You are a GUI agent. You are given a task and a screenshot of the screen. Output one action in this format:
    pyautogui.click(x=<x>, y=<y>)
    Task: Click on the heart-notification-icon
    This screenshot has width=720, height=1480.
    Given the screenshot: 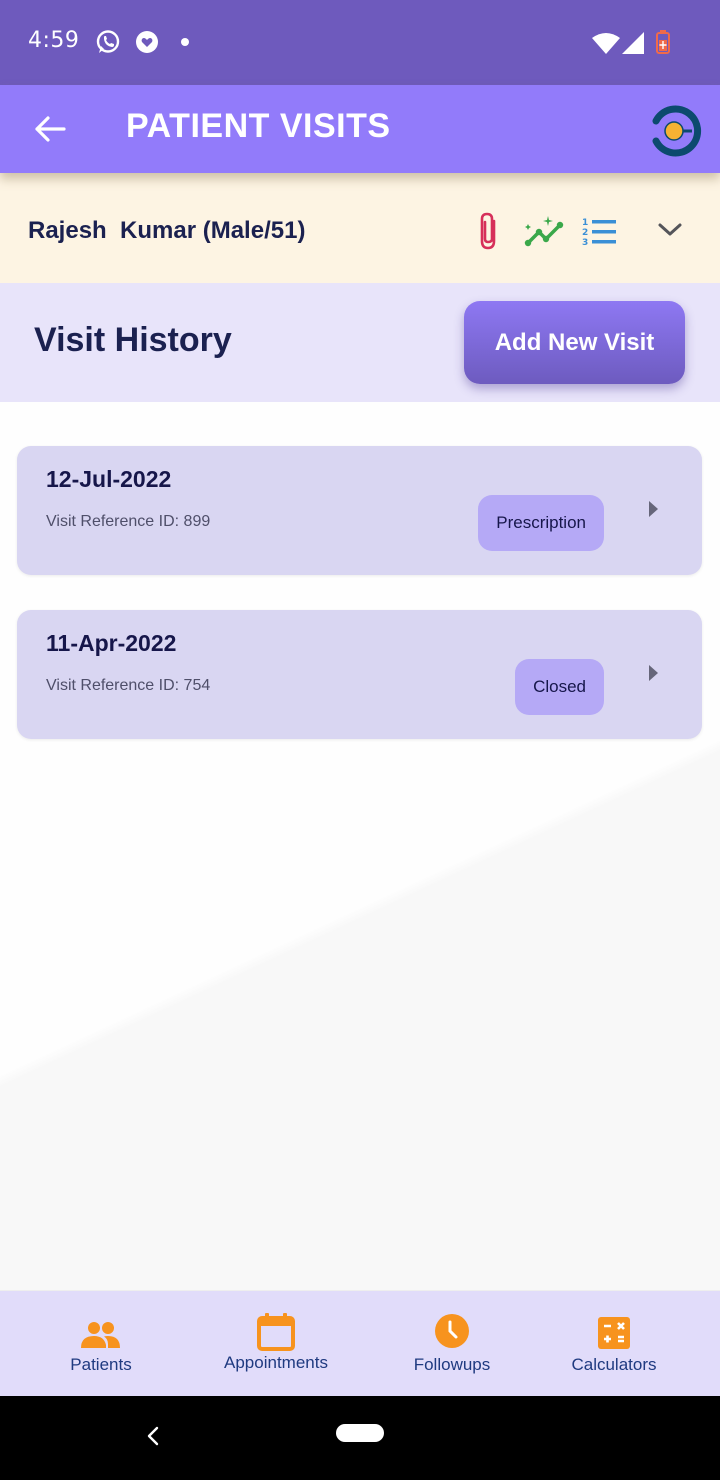 What is the action you would take?
    pyautogui.click(x=147, y=42)
    